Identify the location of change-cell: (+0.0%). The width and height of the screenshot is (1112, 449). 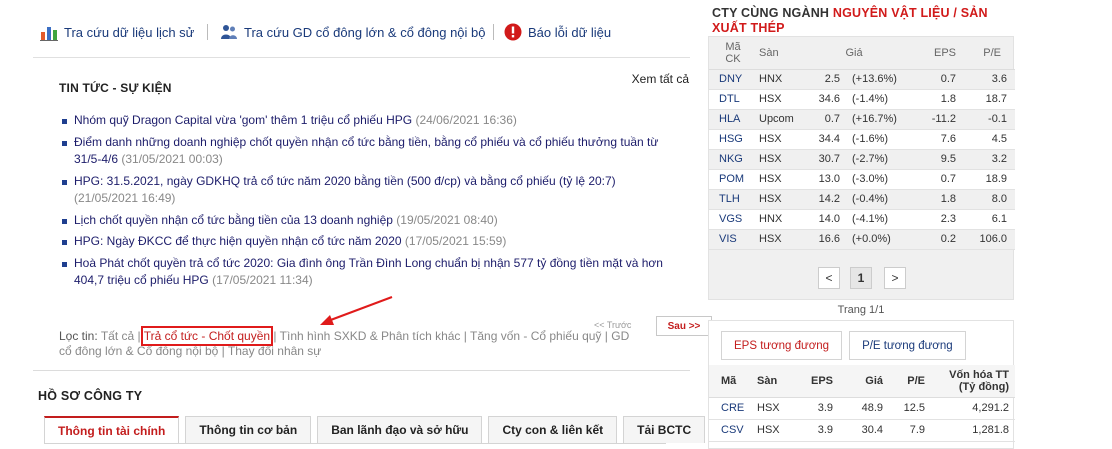
(874, 239).